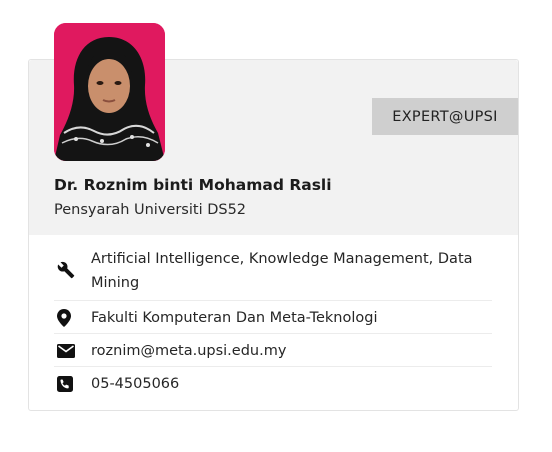 The height and width of the screenshot is (452, 552). I want to click on phone-text: 05-4505066, so click(135, 384).